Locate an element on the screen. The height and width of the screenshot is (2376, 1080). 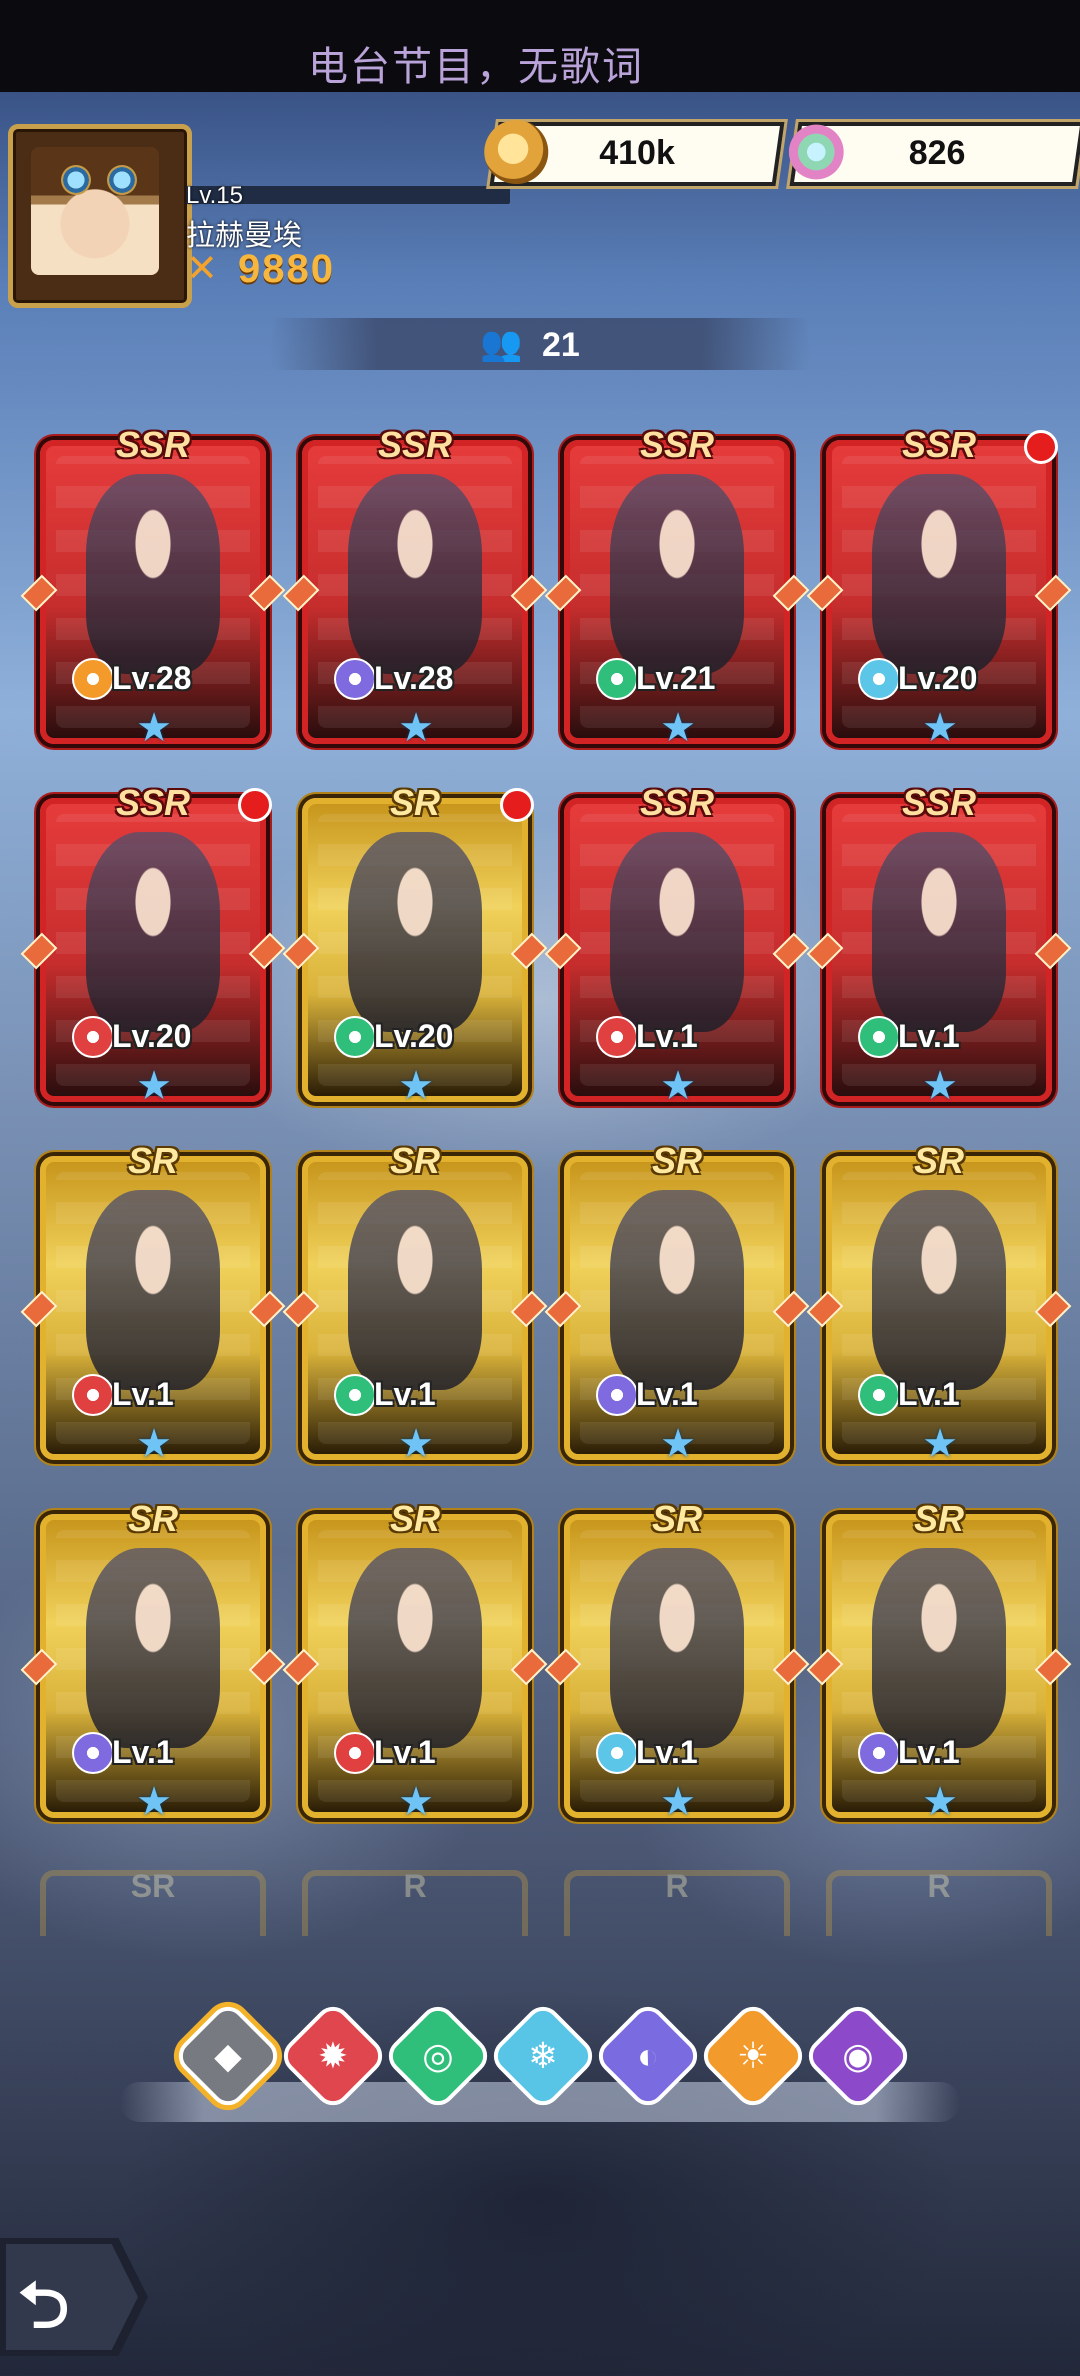
hero-card: SR Lv.20 ★ is located at coordinates (415, 944).